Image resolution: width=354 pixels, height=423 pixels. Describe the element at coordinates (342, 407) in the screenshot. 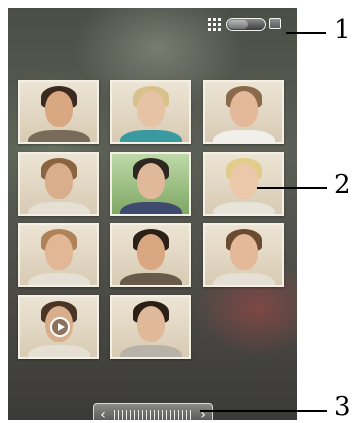

I see `callout-label-3: 3` at that location.